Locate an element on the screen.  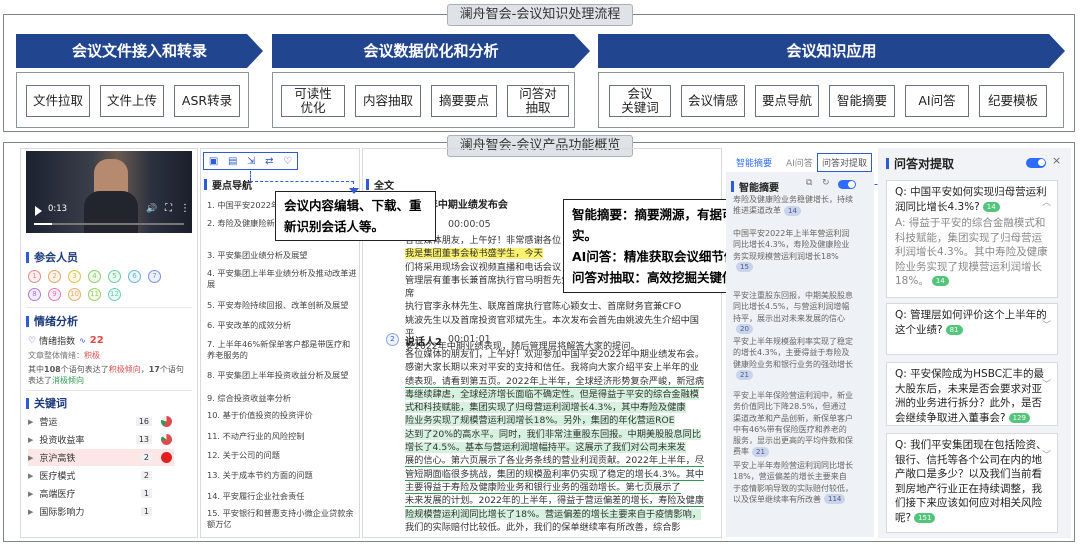
feature-summary-points: 摘要要点 is located at coordinates (464, 101).